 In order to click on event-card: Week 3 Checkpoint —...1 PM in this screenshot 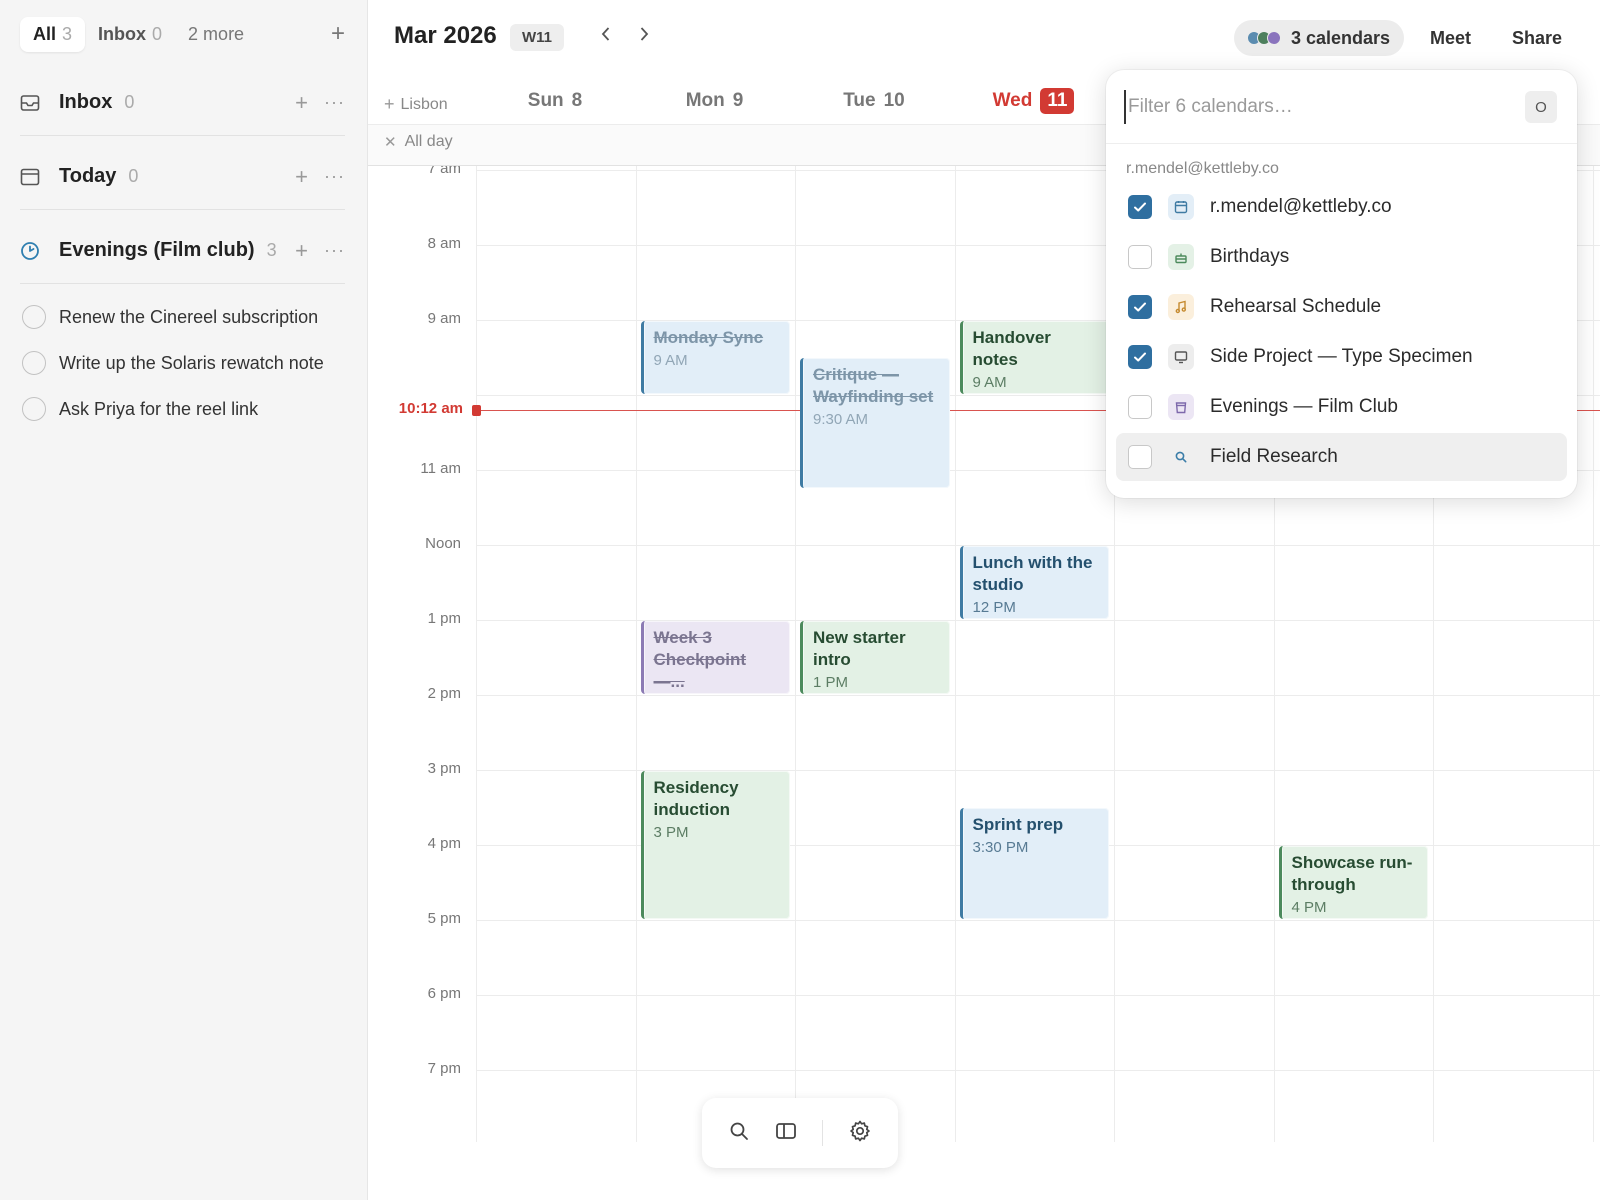, I will do `click(715, 657)`.